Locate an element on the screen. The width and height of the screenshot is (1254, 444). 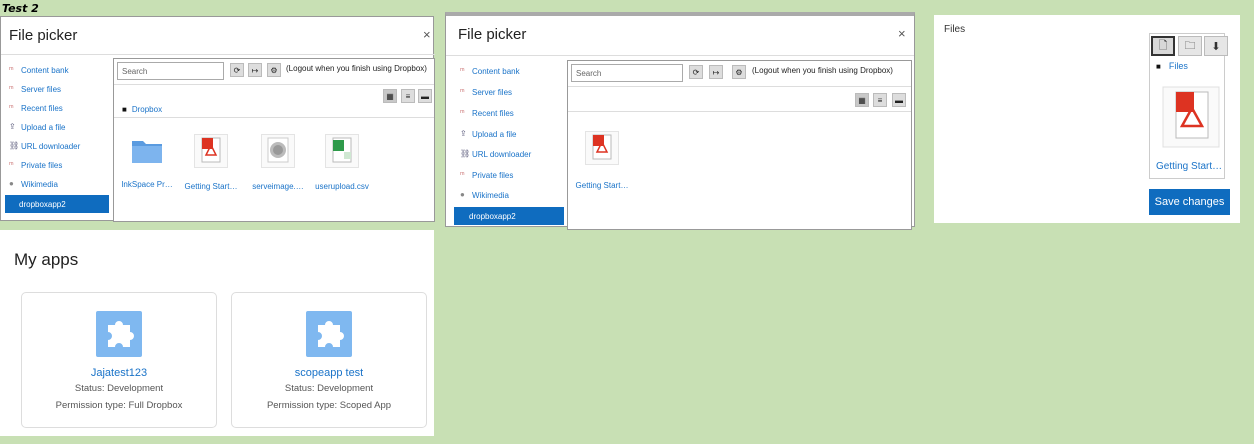
folder-path: ■ Files is located at coordinates (1172, 66).